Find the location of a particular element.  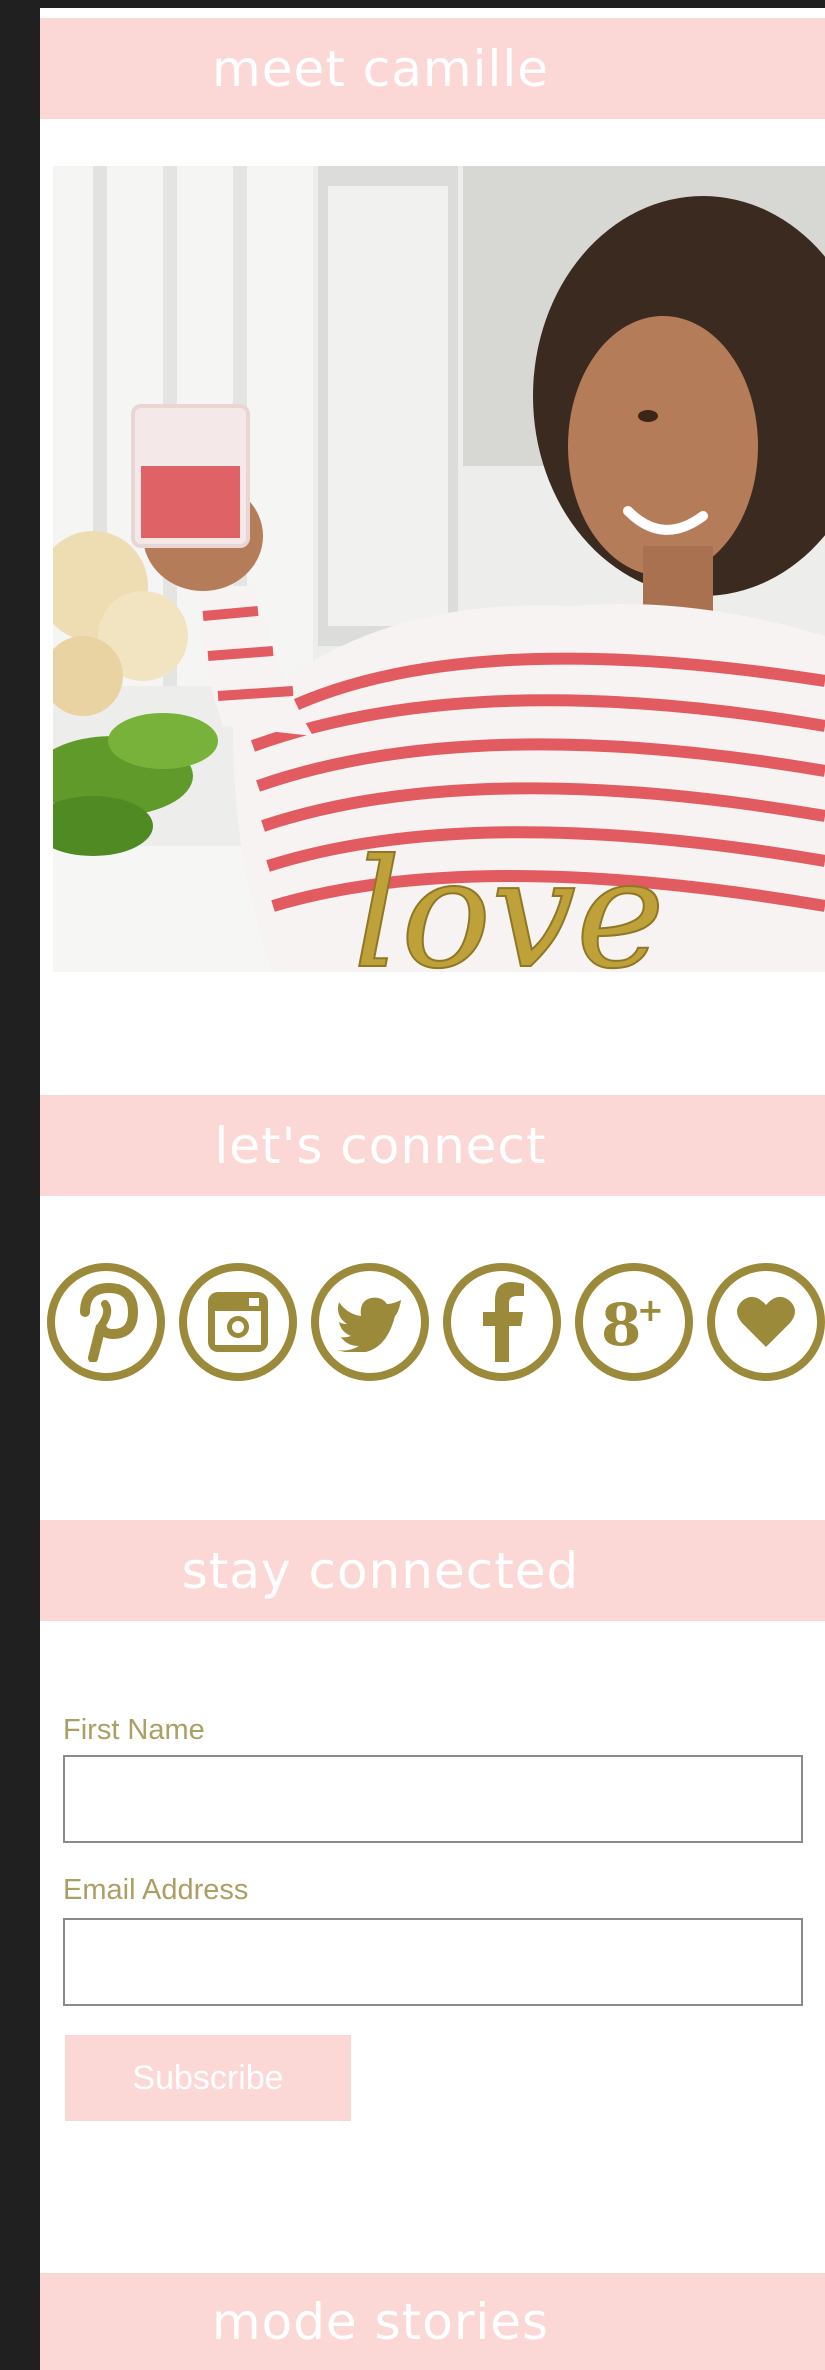

first-name-input is located at coordinates (433, 1799).